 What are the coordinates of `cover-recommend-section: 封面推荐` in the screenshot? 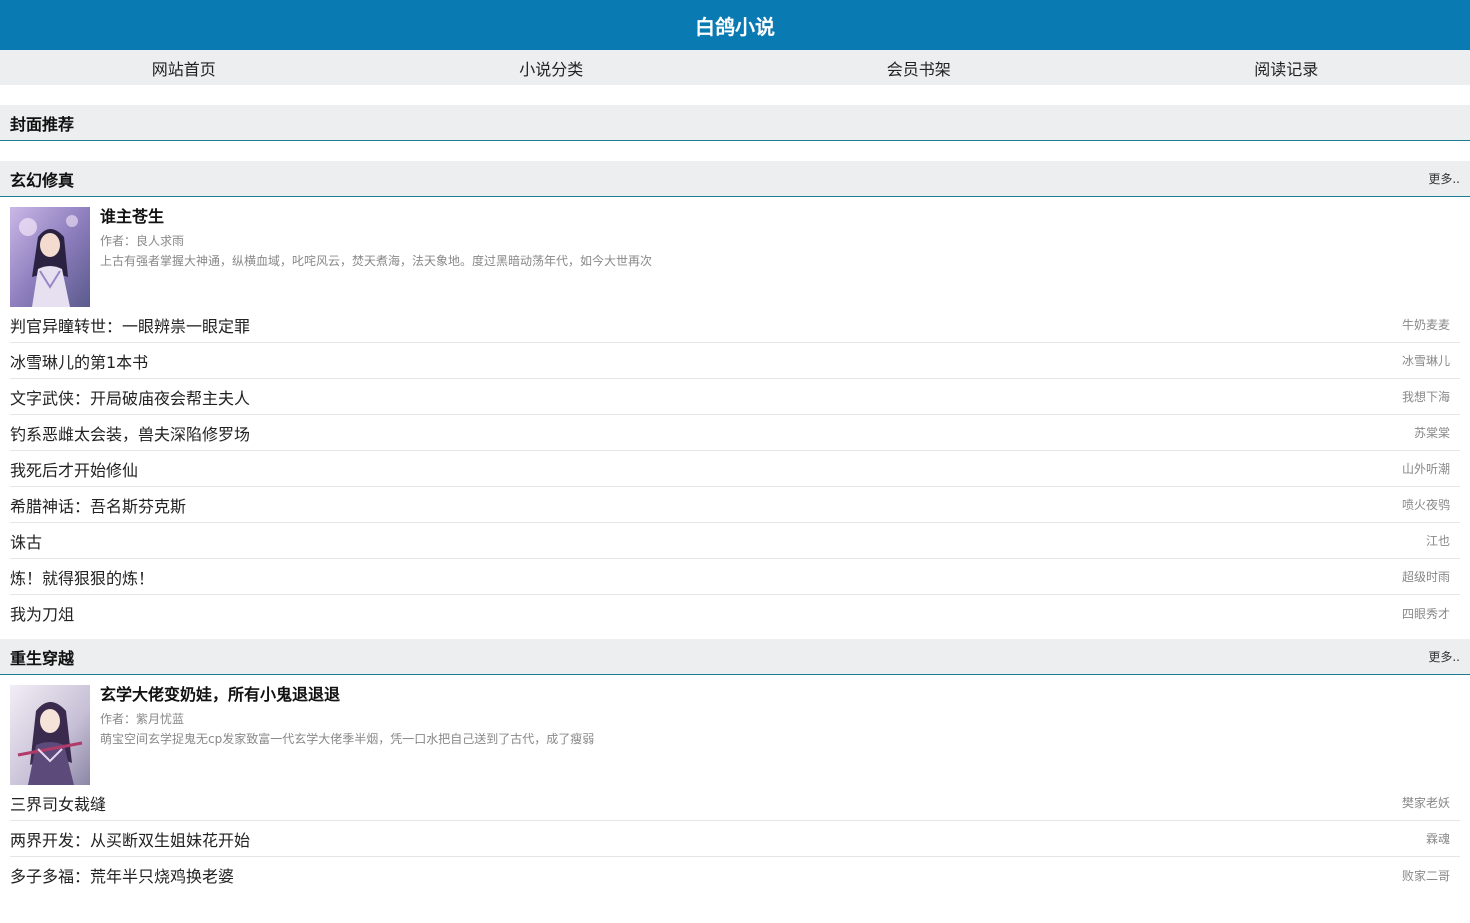 It's located at (735, 123).